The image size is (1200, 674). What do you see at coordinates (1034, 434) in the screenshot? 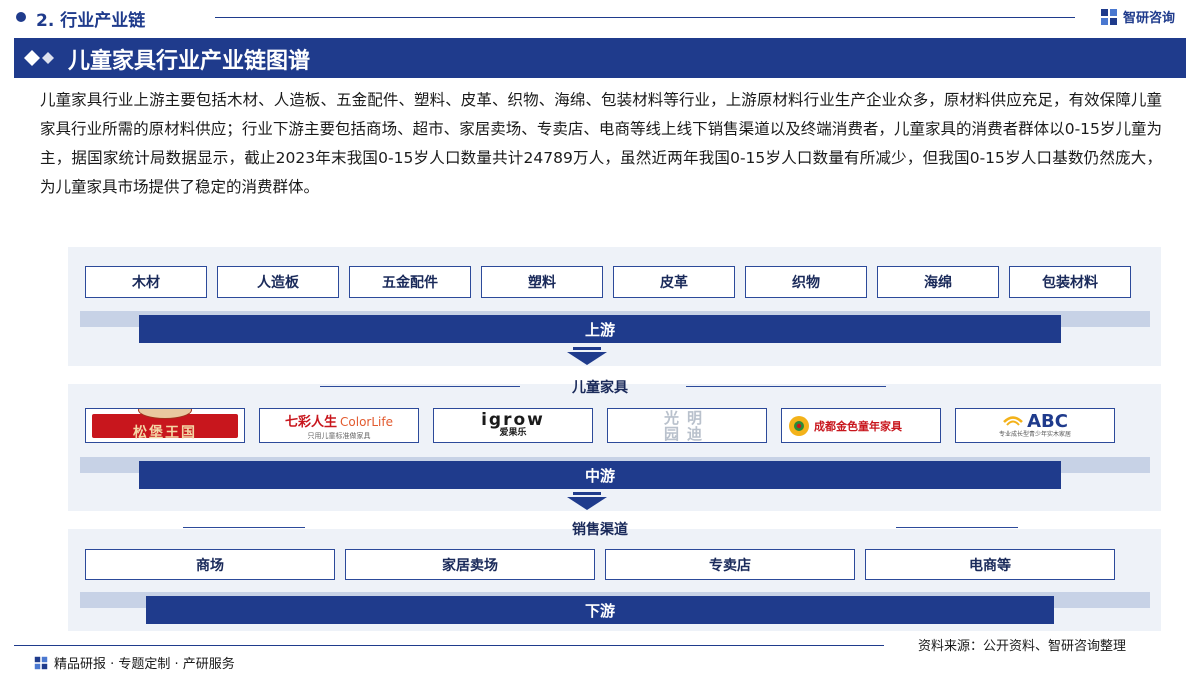
I see `logo-abc-sub: 专业成长型青少年实木家居` at bounding box center [1034, 434].